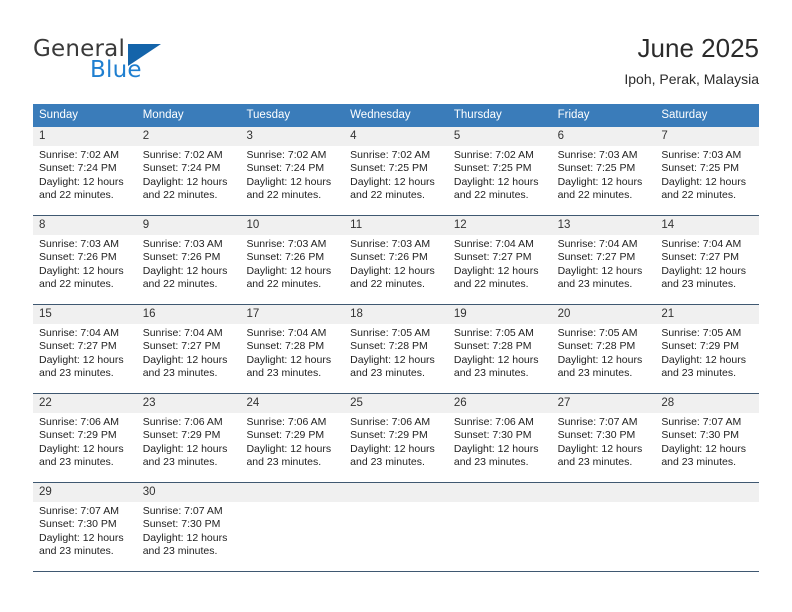  Describe the element at coordinates (500, 403) in the screenshot. I see `day-number: 26` at that location.